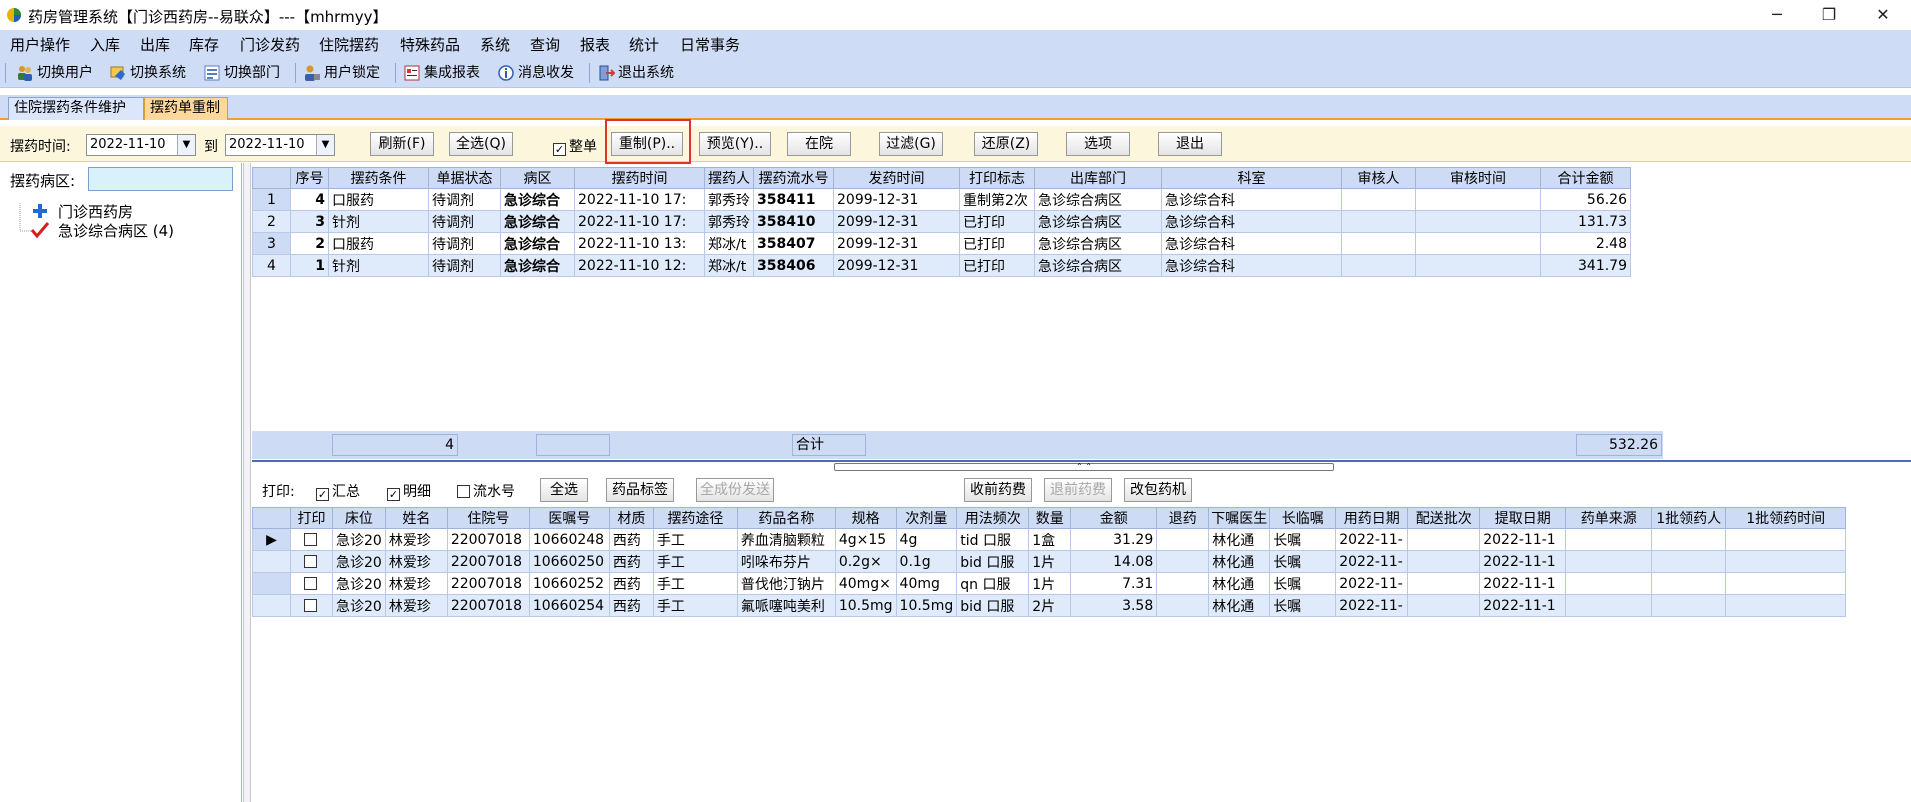  What do you see at coordinates (1478, 178) in the screenshot?
I see `col-header: 审核时间` at bounding box center [1478, 178].